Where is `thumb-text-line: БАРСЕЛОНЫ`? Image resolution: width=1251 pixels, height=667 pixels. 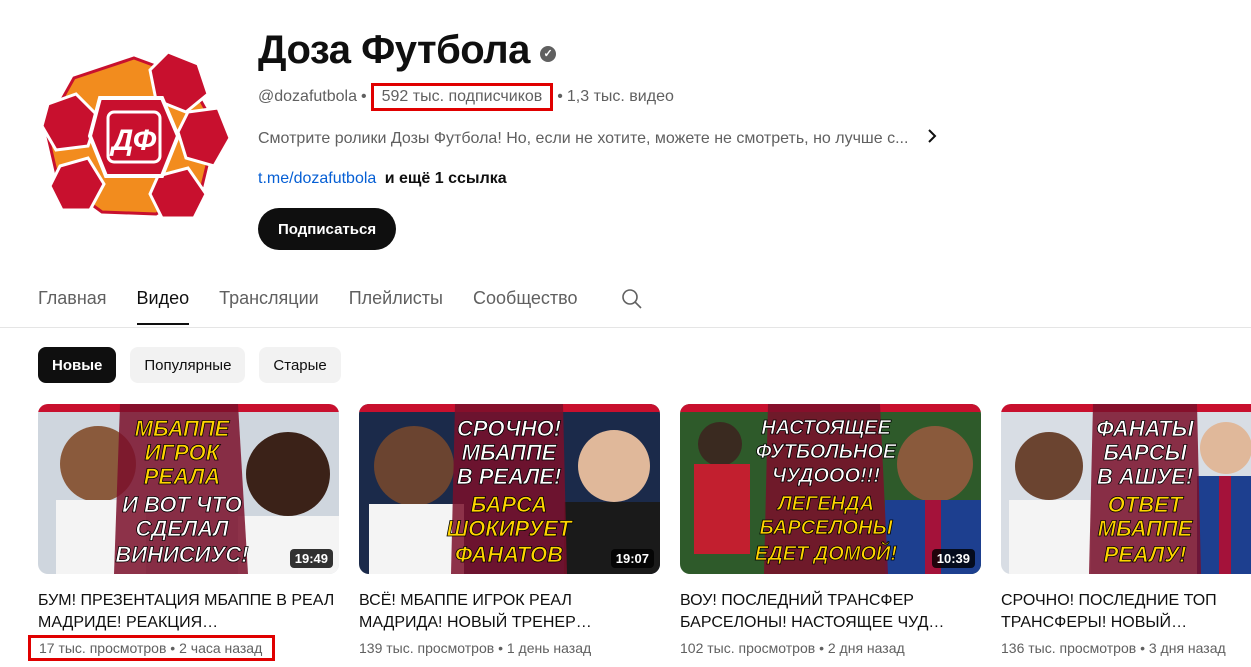
thumb-text-line: БАРСЕЛОНЫ is located at coordinates (827, 528).